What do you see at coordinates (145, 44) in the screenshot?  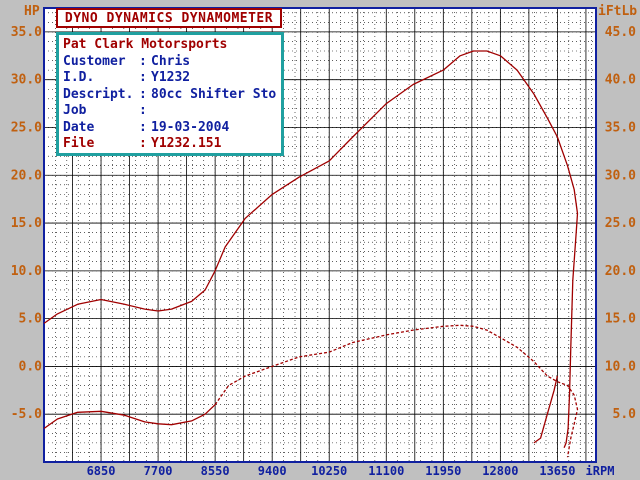 I see `company-name: Pat Clark Motorsports` at bounding box center [145, 44].